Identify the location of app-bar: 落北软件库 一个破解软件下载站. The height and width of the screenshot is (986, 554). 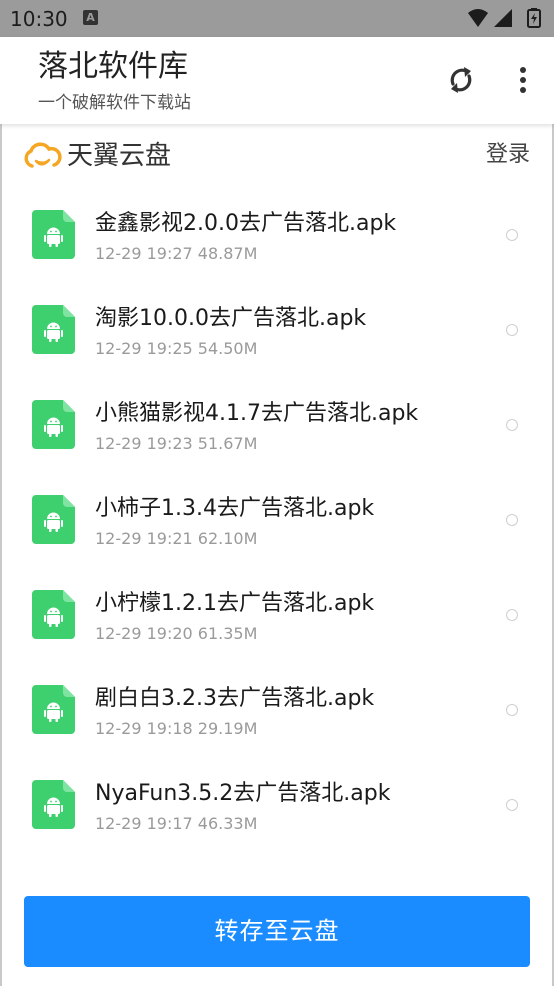
(277, 80).